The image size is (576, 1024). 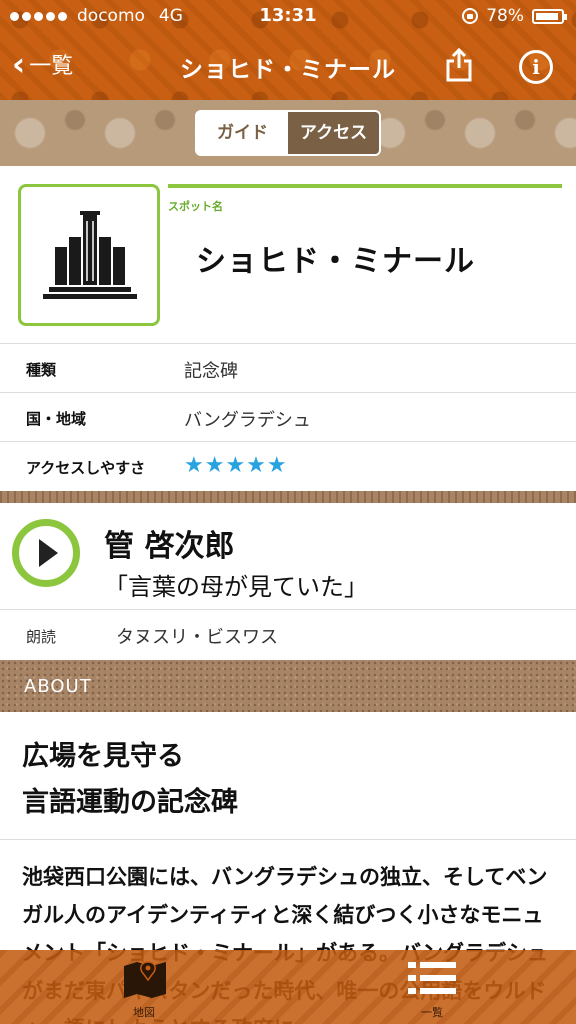 I want to click on play-button, so click(x=46, y=553).